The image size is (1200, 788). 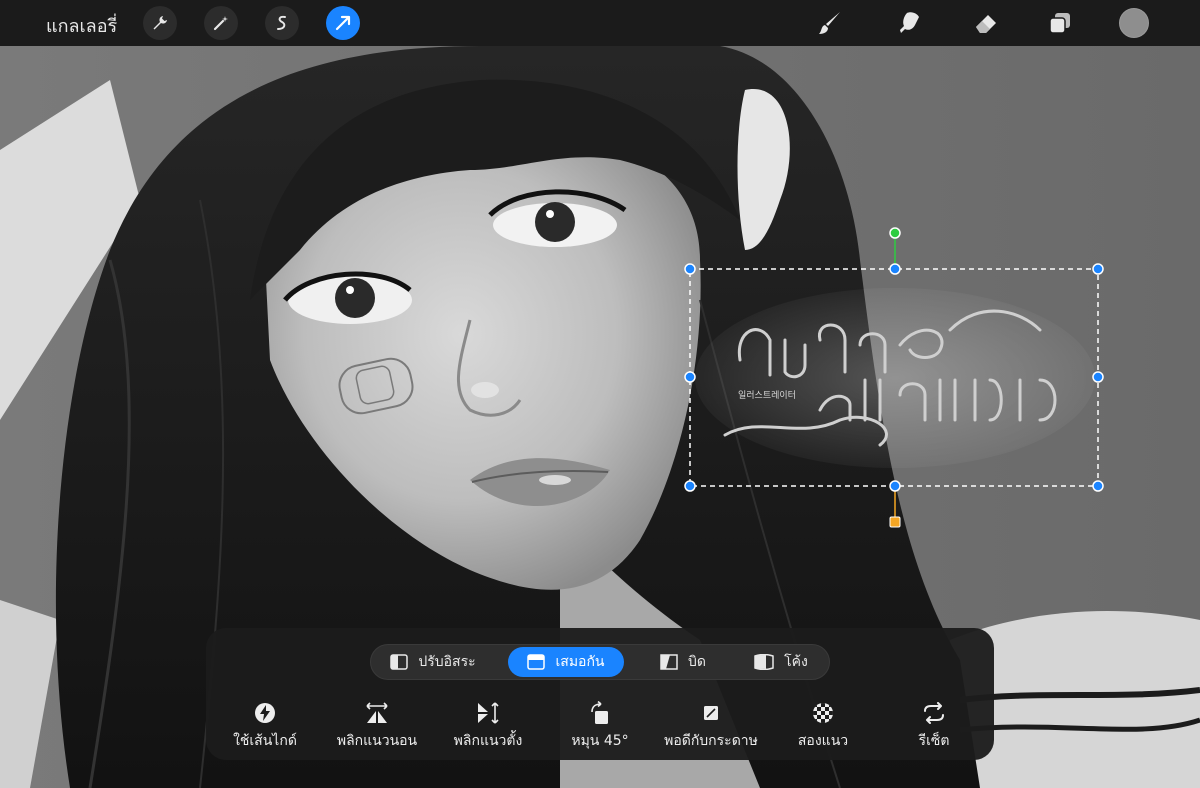 What do you see at coordinates (895, 486) in the screenshot?
I see `handle-bottom-middle` at bounding box center [895, 486].